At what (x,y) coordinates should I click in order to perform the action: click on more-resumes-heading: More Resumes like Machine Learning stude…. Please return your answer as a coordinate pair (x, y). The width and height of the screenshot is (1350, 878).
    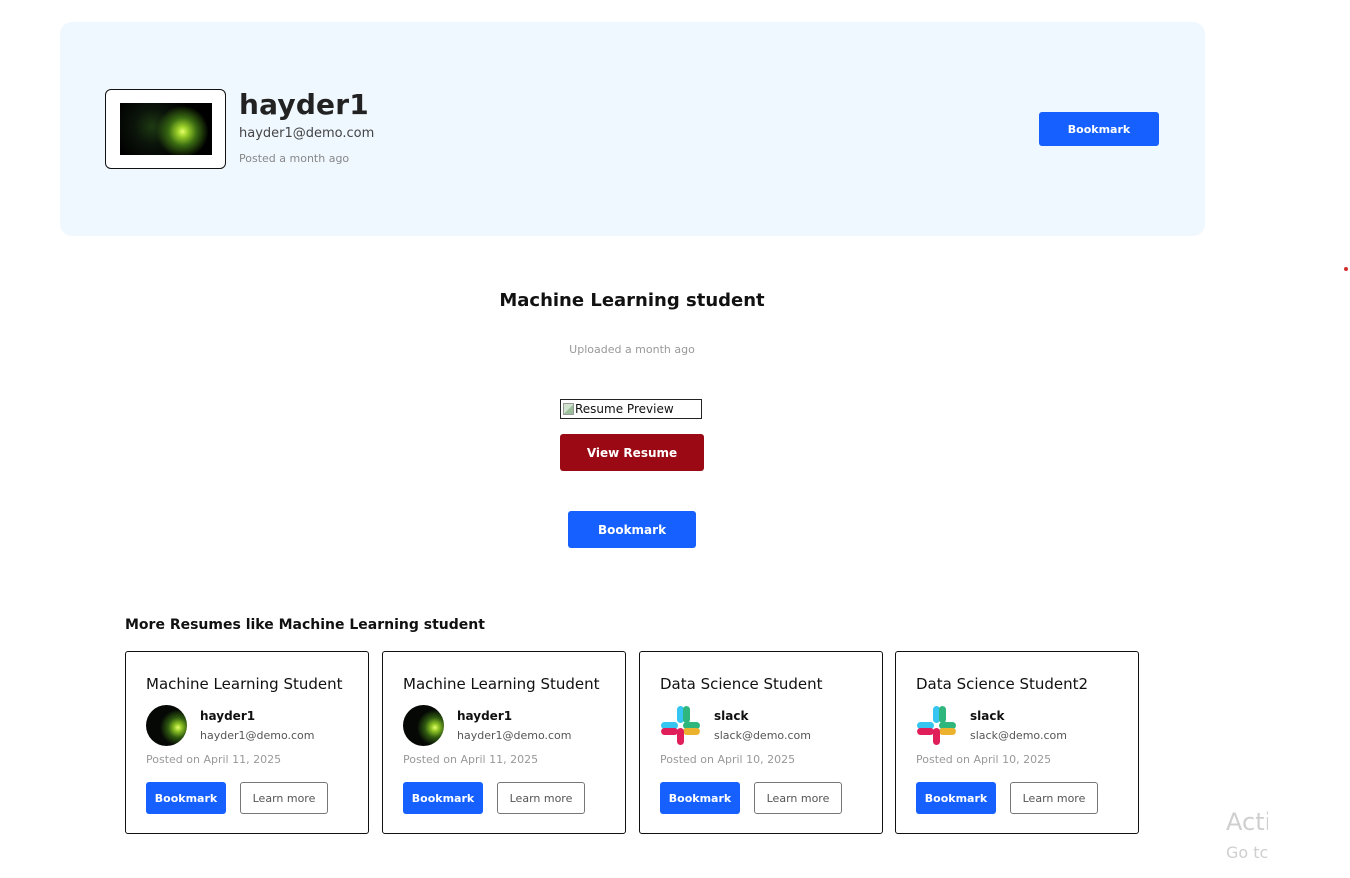
    Looking at the image, I should click on (305, 625).